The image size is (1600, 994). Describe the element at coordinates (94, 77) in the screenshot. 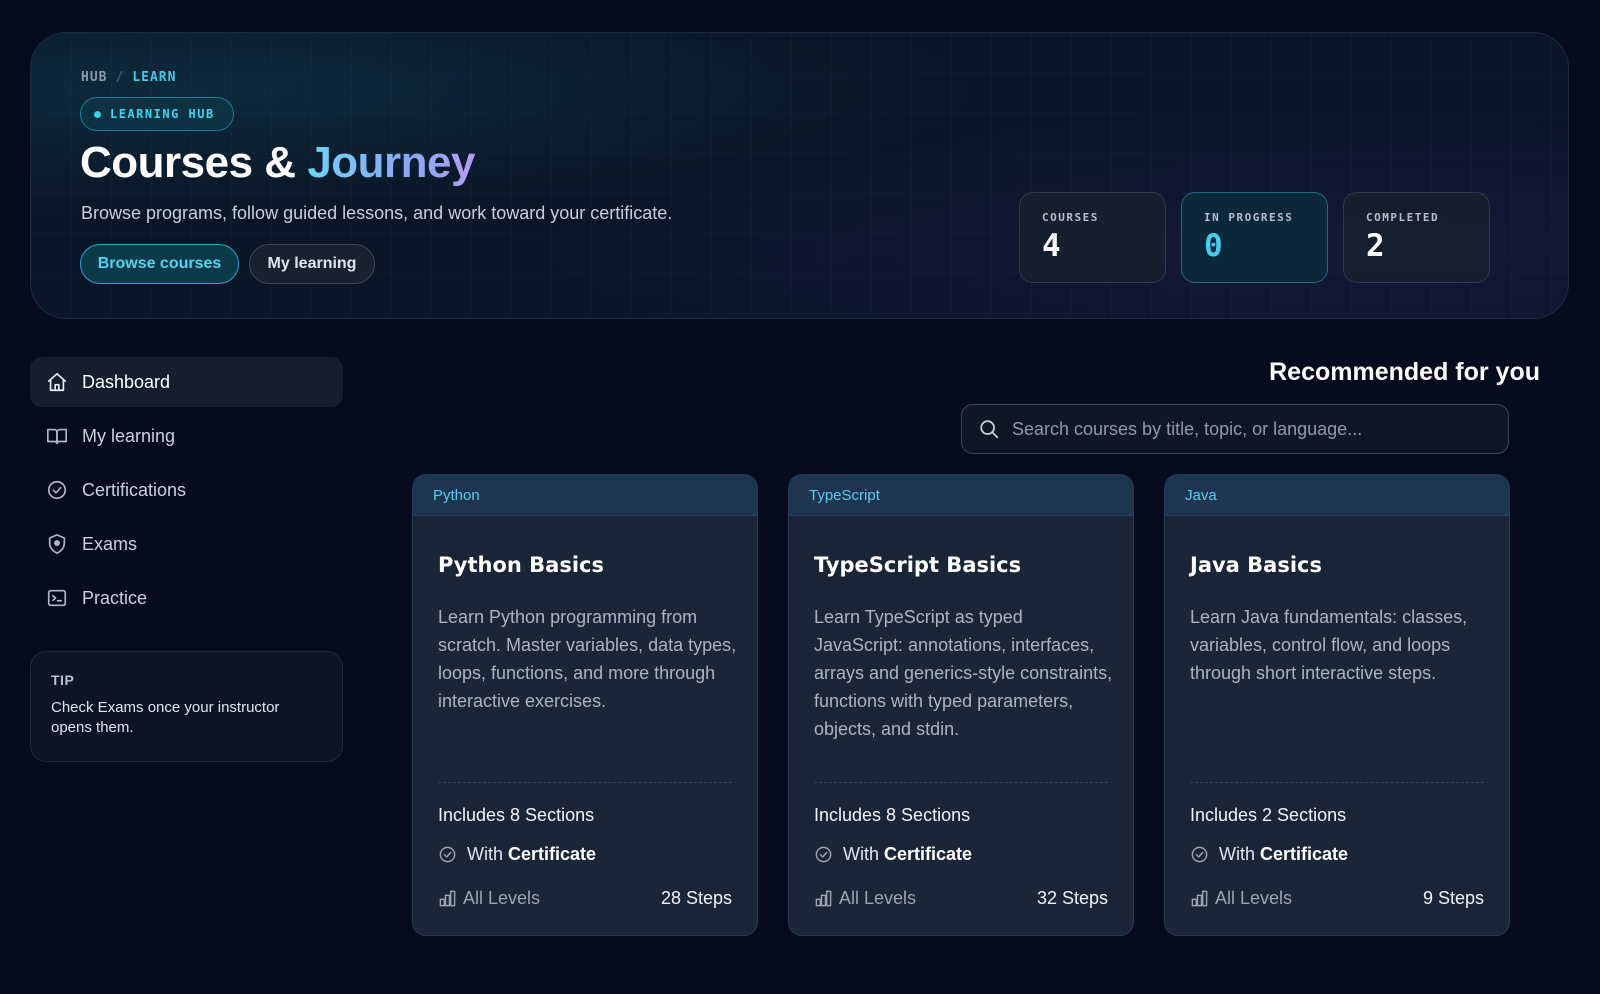

I see `breadcrumb-hub: HUB` at that location.